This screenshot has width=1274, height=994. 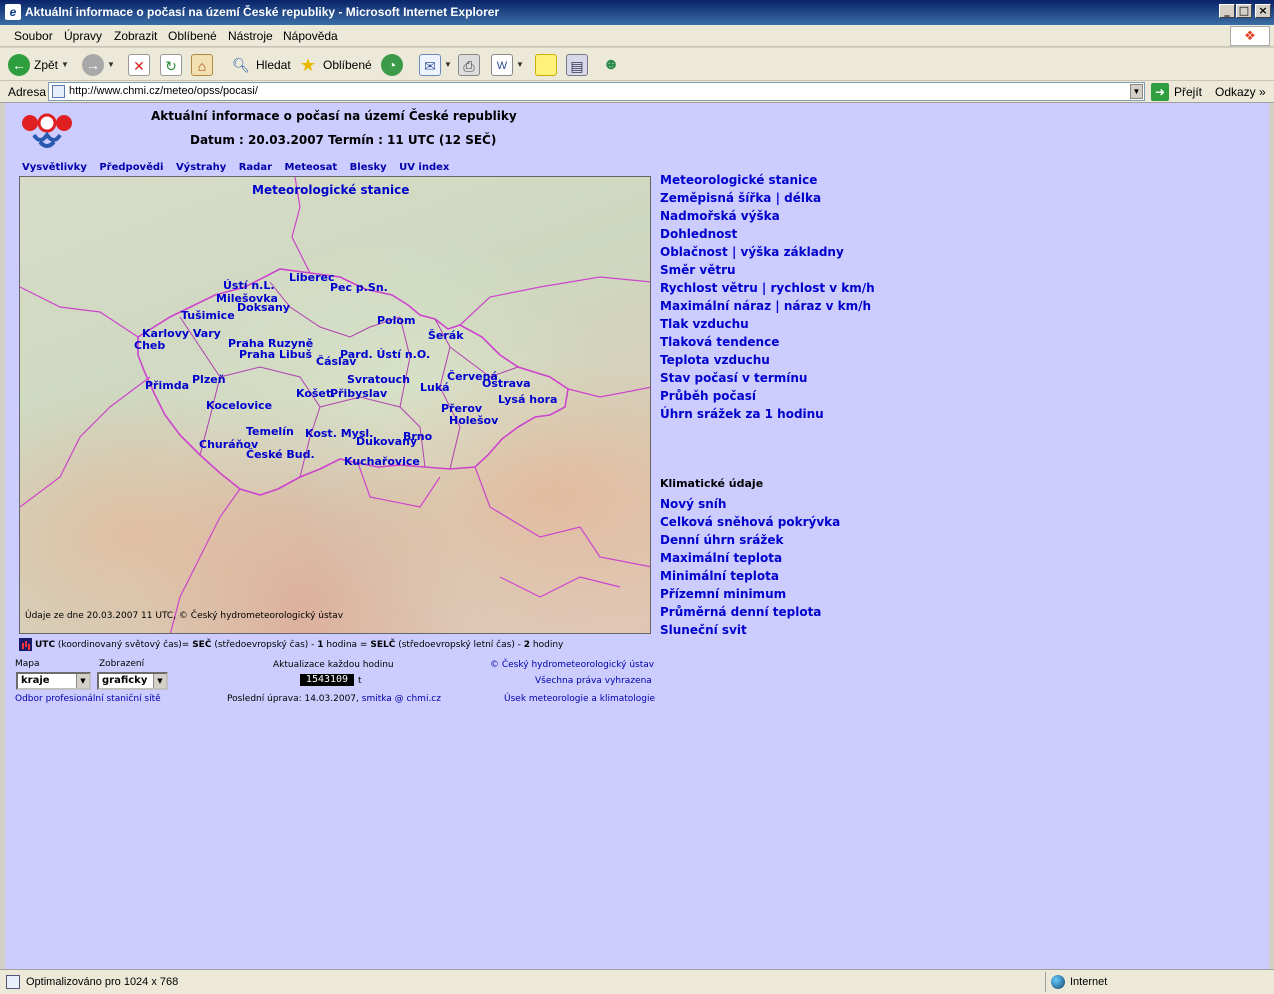 What do you see at coordinates (1244, 11) in the screenshot?
I see `maximize-button: □` at bounding box center [1244, 11].